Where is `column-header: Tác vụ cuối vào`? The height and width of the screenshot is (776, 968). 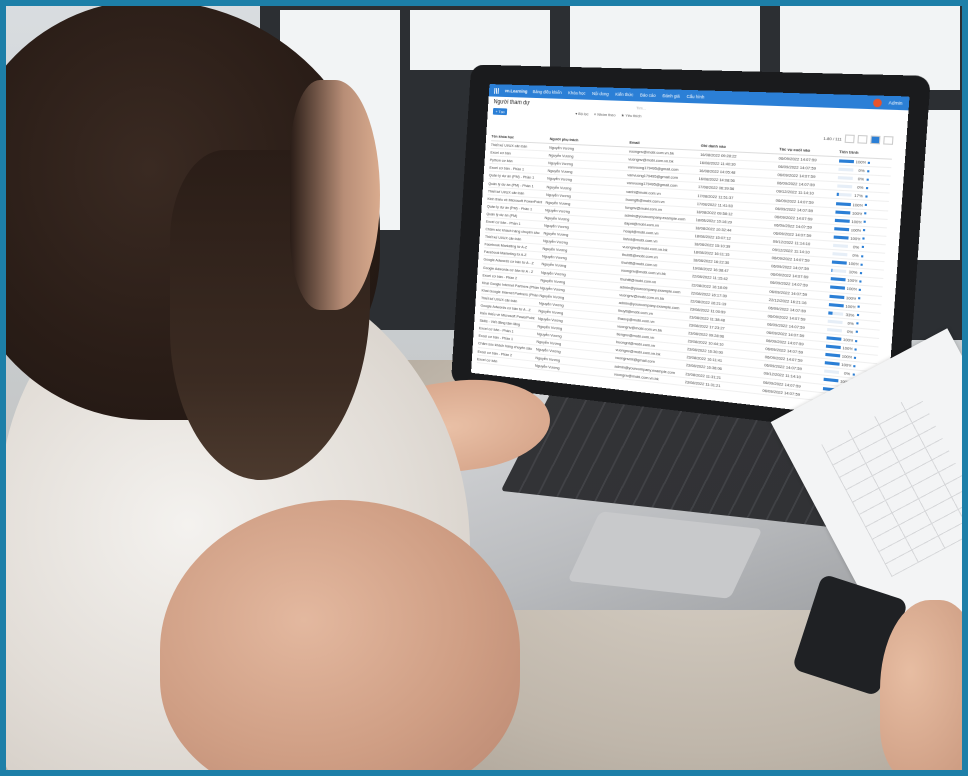
column-header: Tác vụ cuối vào is located at coordinates (809, 150).